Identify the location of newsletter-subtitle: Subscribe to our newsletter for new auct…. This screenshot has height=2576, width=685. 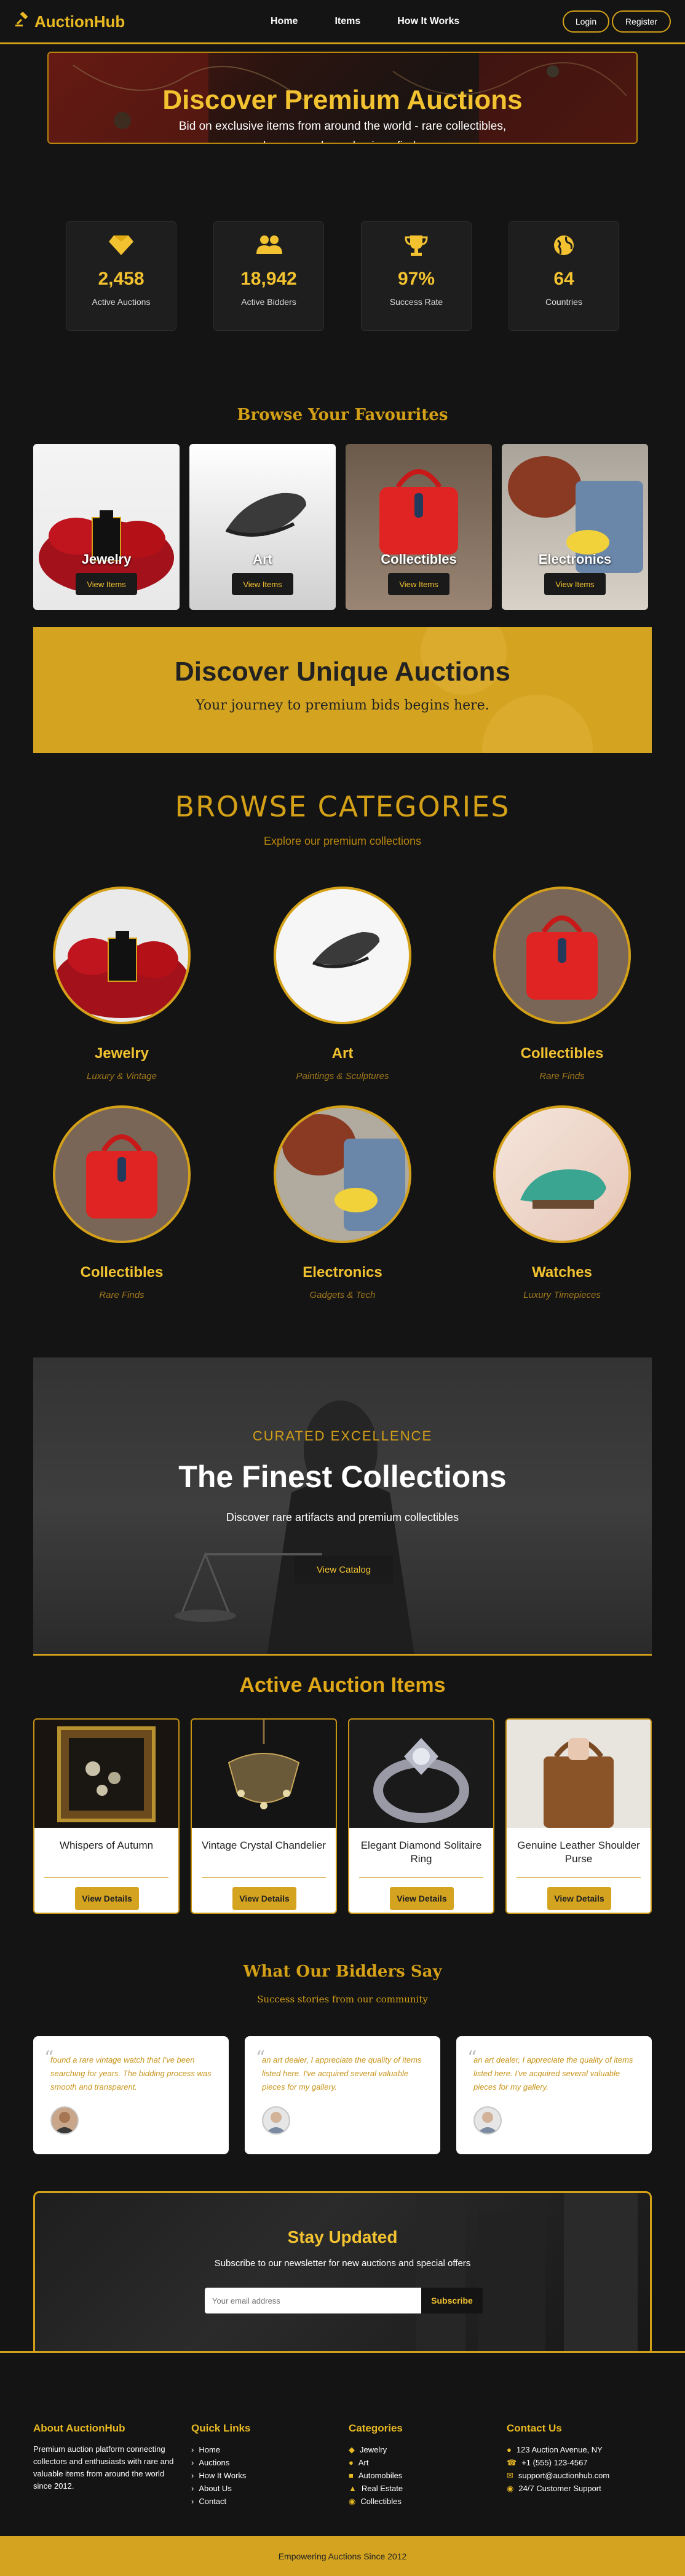
(342, 2263).